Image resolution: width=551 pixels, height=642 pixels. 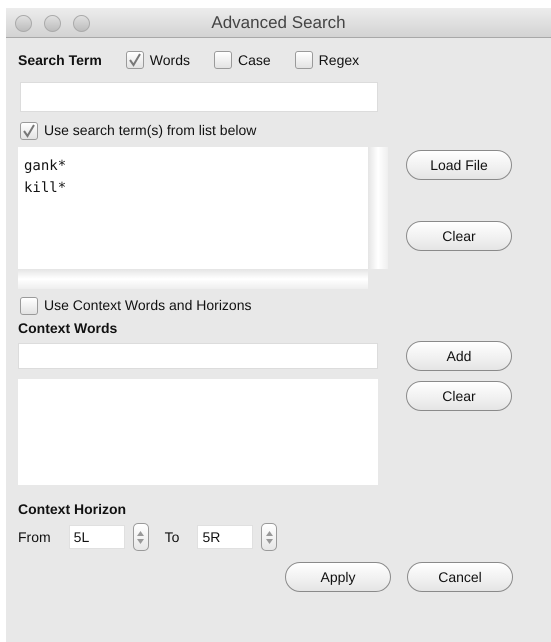 What do you see at coordinates (460, 577) in the screenshot?
I see `dialog-button: Cancel` at bounding box center [460, 577].